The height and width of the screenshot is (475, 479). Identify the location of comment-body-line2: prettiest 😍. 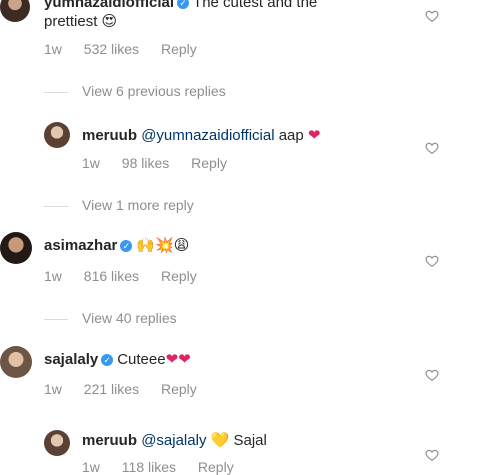
(80, 21).